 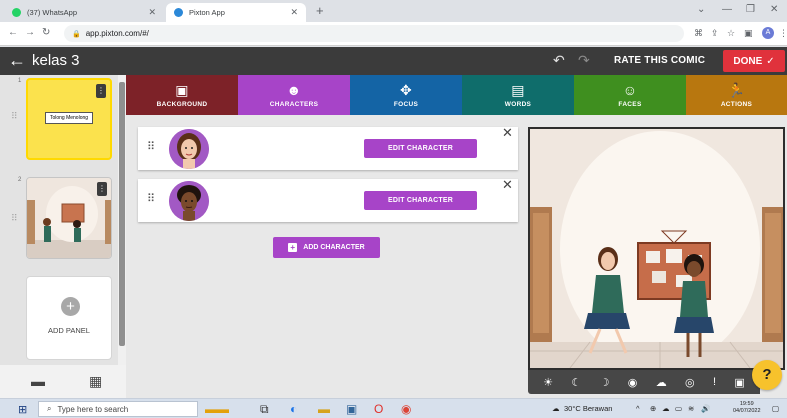 What do you see at coordinates (705, 408) in the screenshot?
I see `tray-volume-icon: 🔊` at bounding box center [705, 408].